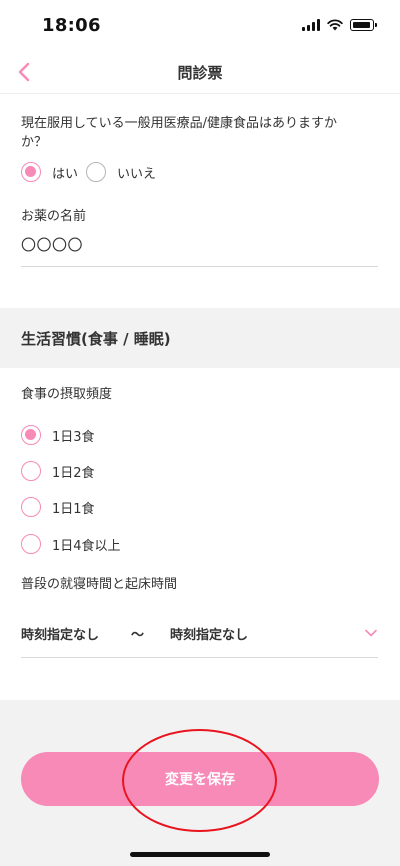  What do you see at coordinates (73, 473) in the screenshot?
I see `meal-option-2-label: 1日2食` at bounding box center [73, 473].